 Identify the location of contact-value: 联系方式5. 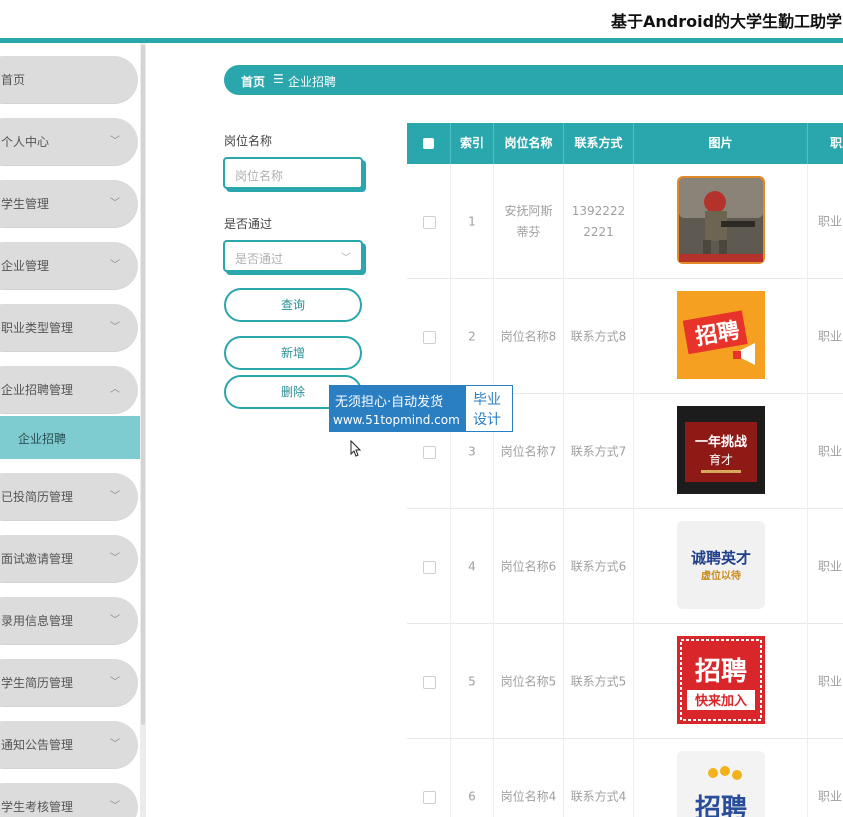
(598, 681).